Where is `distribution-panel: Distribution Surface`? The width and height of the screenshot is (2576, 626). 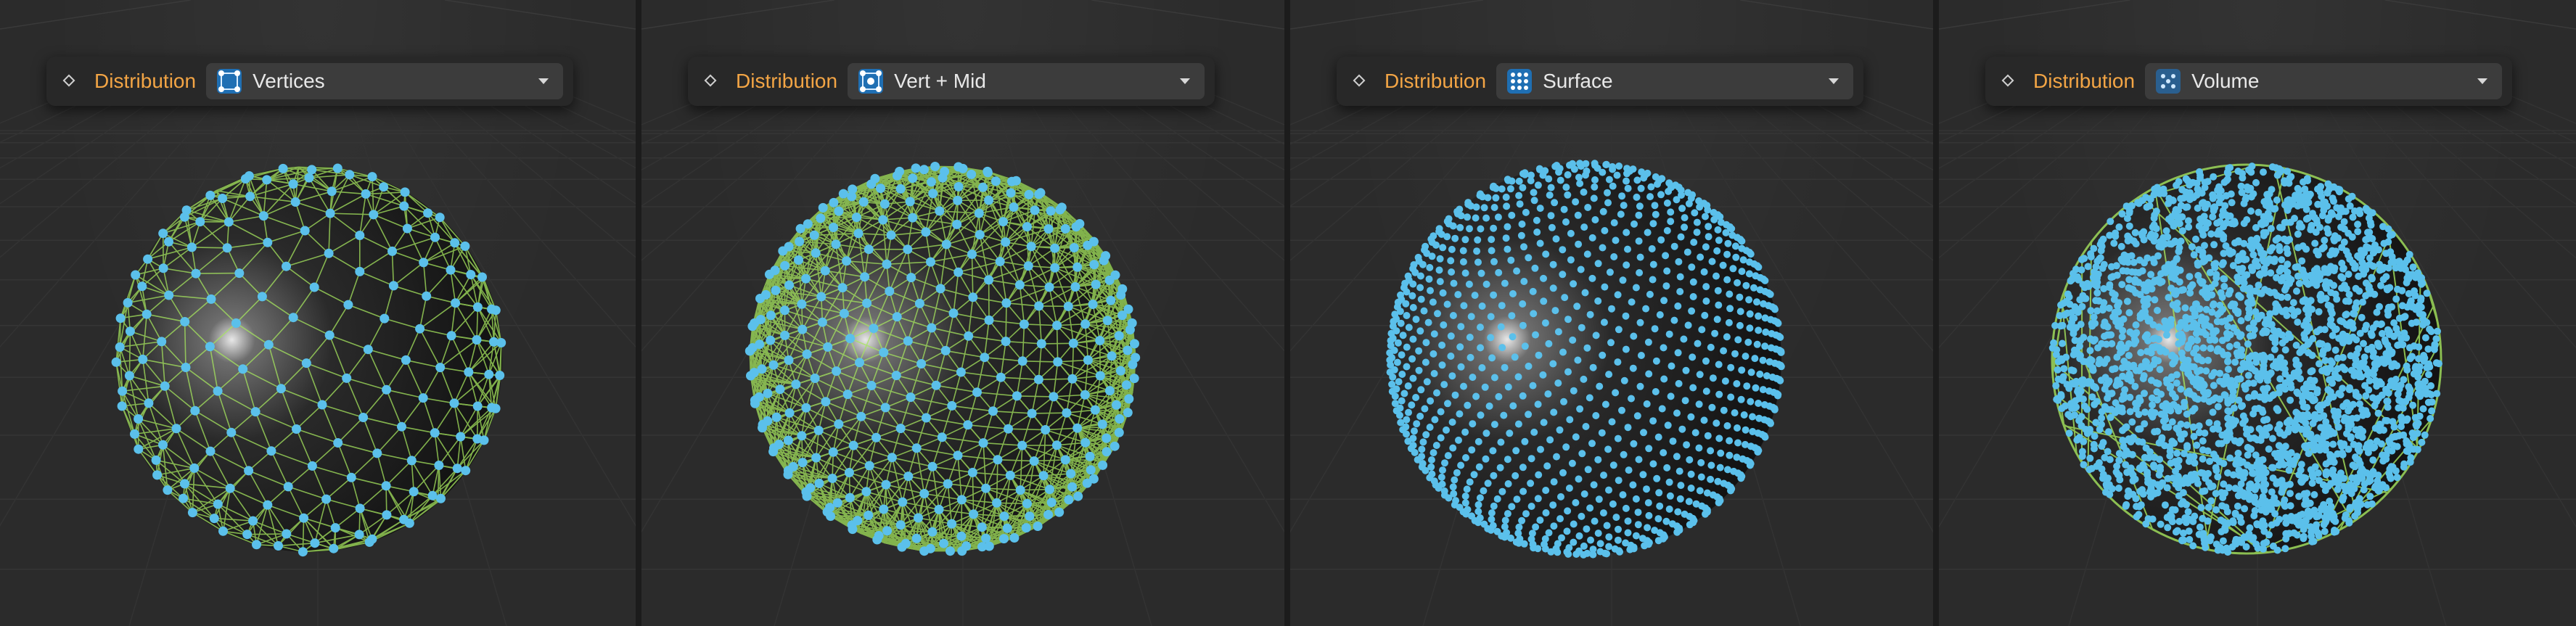
distribution-panel: Distribution Surface is located at coordinates (1600, 81).